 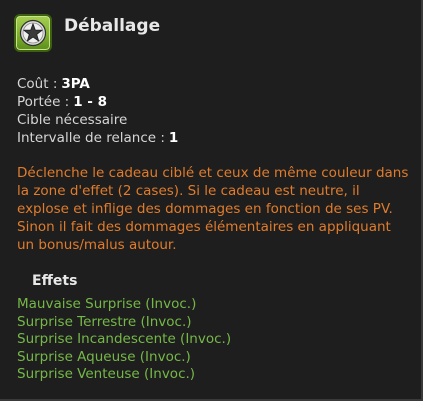 I want to click on effect-item: Surprise Aqueuse (Invoc.), so click(x=124, y=358).